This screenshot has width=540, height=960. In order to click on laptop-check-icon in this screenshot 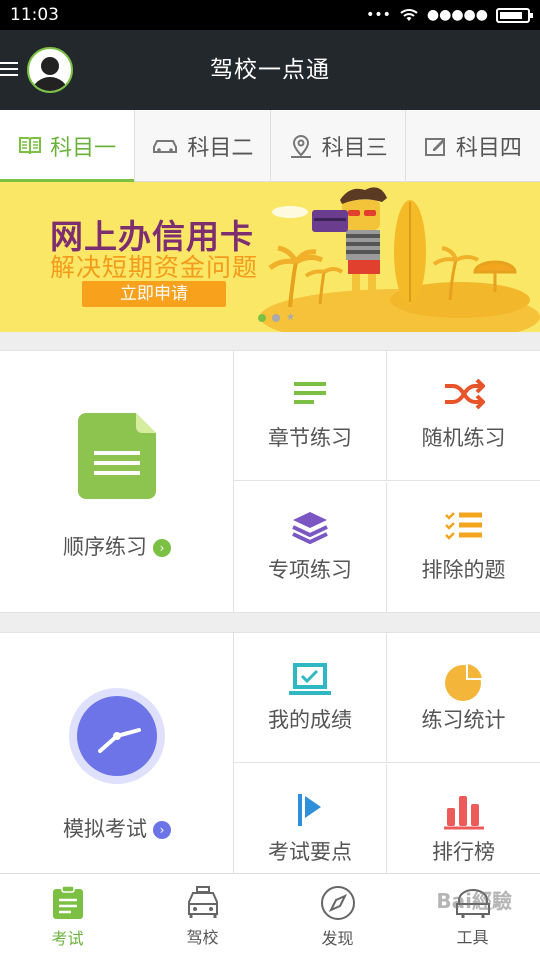, I will do `click(310, 679)`.